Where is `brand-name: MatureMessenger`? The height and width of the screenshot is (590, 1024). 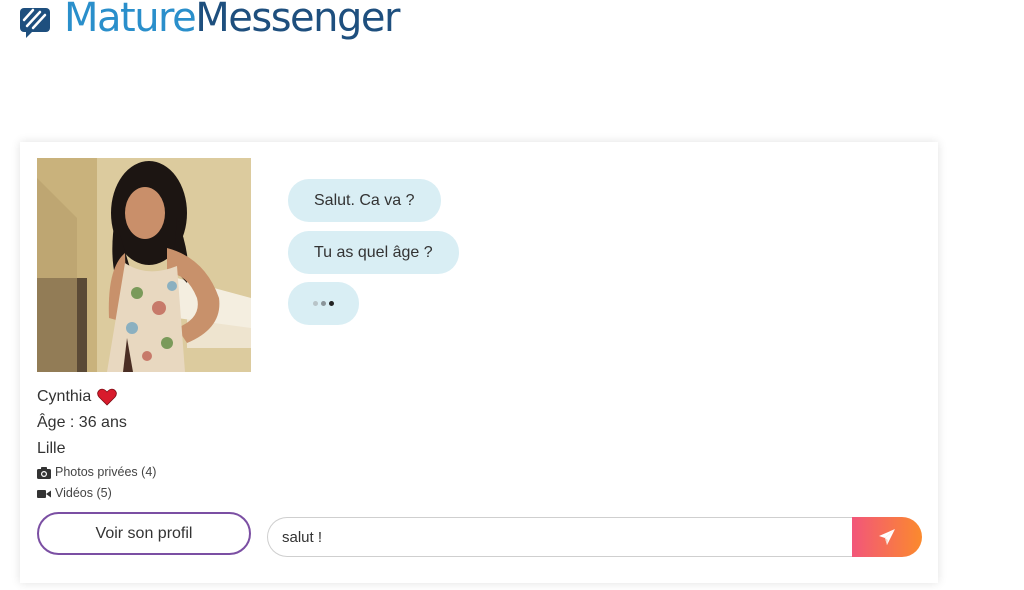 brand-name: MatureMessenger is located at coordinates (232, 23).